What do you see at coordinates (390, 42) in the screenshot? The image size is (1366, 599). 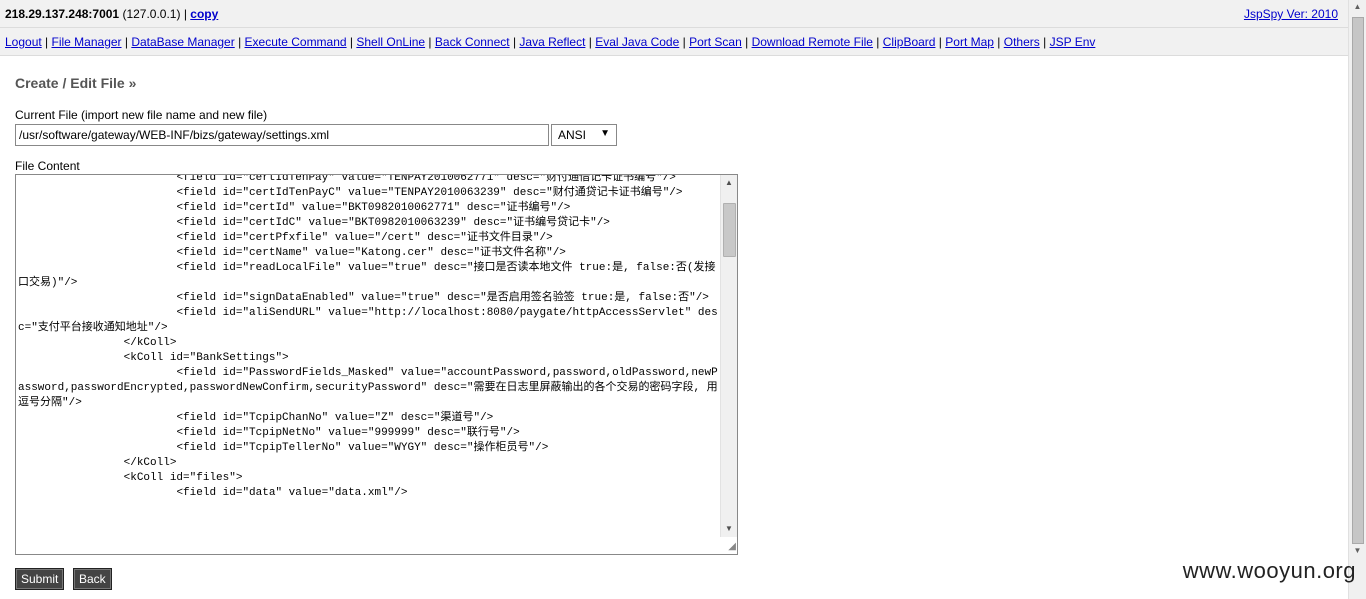 I see `nav-link-shell-online: Shell OnLine` at bounding box center [390, 42].